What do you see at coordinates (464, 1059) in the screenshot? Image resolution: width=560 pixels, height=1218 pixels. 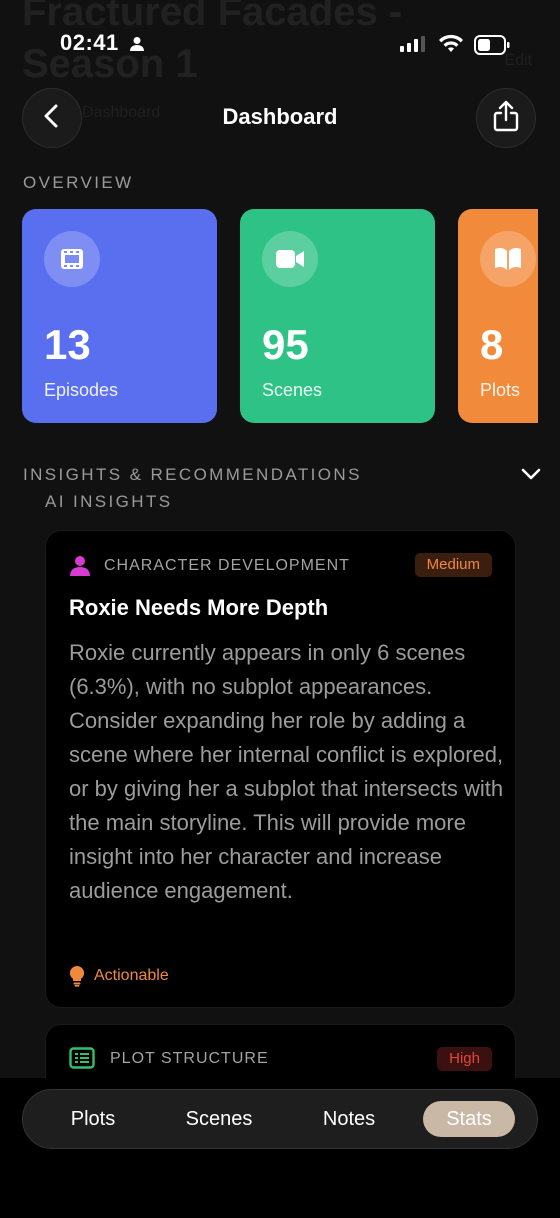 I see `priority-badge: High` at bounding box center [464, 1059].